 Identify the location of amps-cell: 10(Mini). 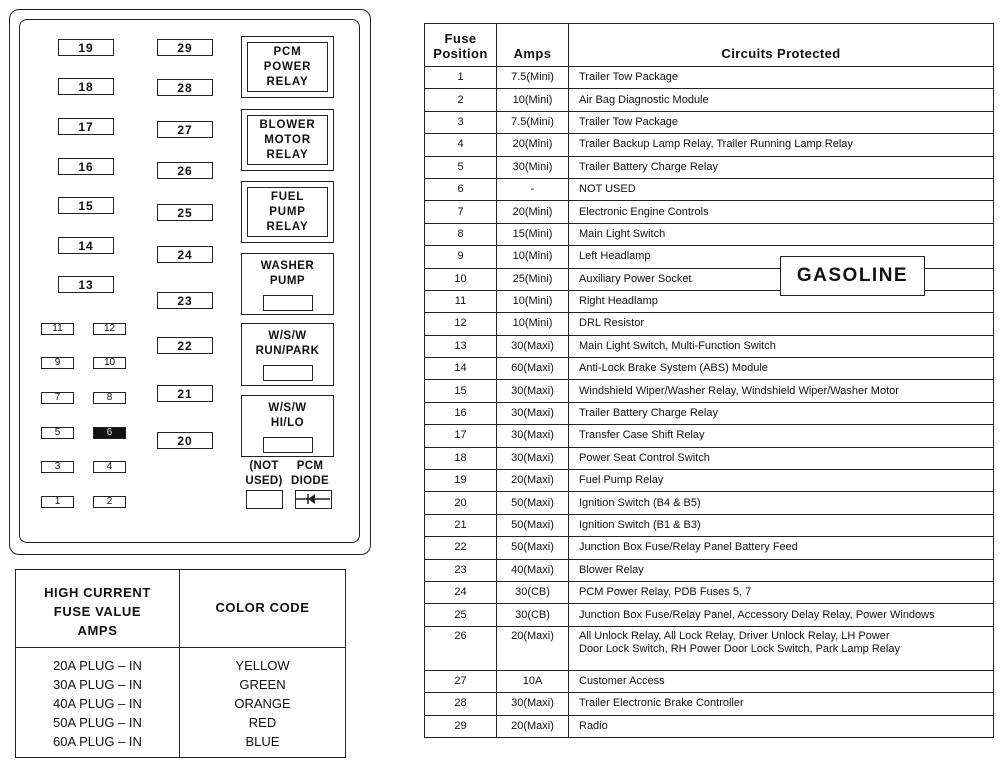
(532, 324).